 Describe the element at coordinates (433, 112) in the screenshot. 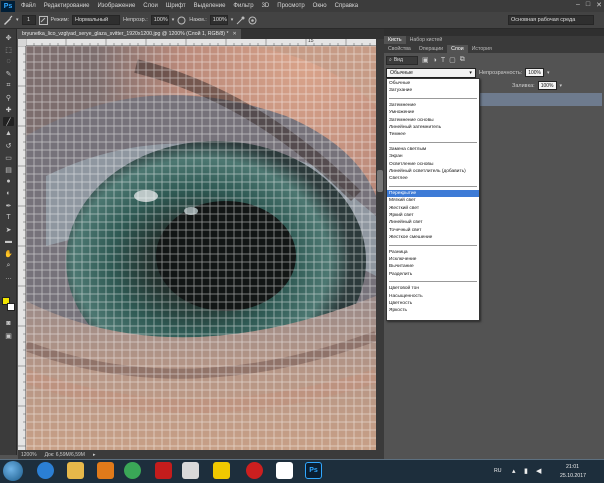

I see `blend-mode-option: Умножение` at that location.